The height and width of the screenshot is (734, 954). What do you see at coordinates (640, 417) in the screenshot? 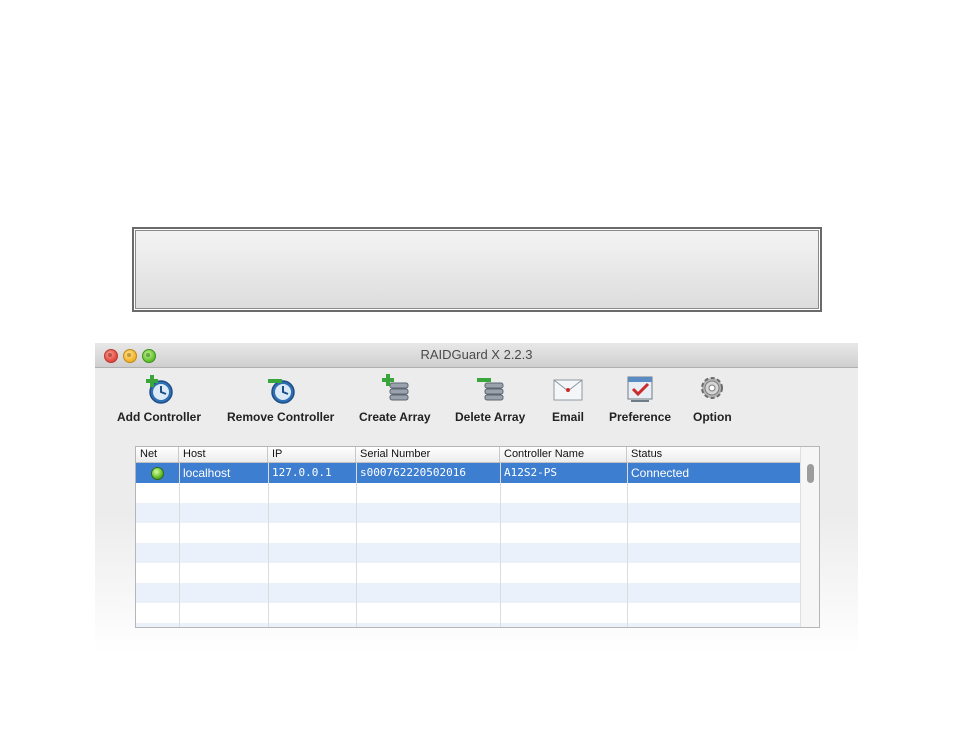
I see `preference-label: Preference` at bounding box center [640, 417].